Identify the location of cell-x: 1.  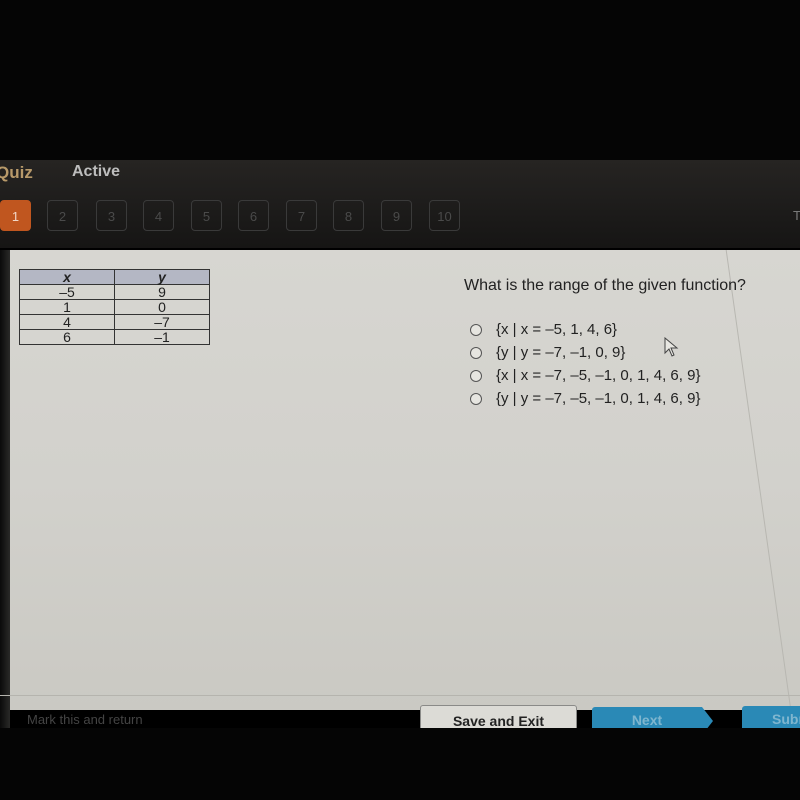
(67, 307).